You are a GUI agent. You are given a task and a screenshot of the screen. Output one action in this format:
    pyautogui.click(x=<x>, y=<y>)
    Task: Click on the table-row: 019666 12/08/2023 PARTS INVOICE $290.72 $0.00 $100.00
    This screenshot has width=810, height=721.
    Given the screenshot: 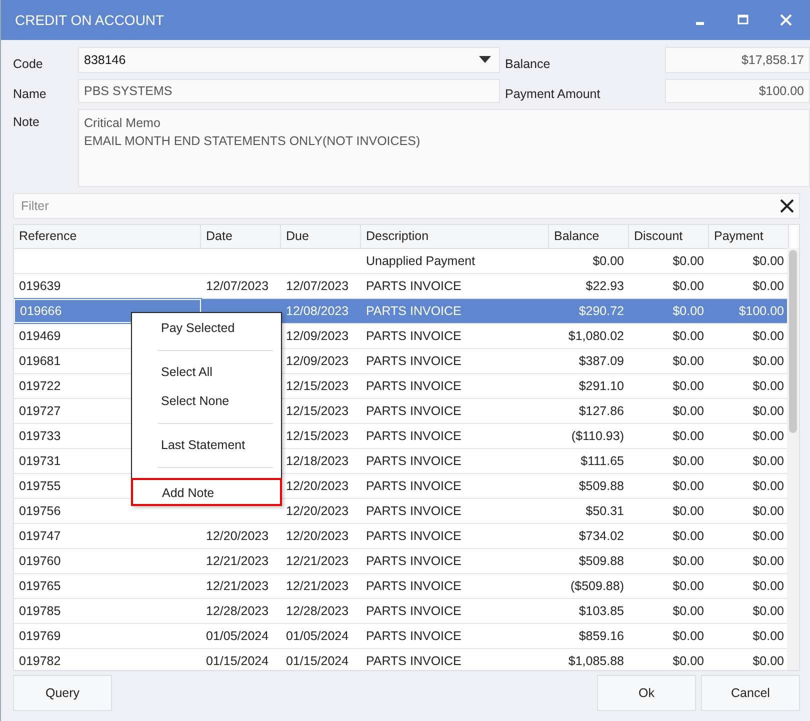 What is the action you would take?
    pyautogui.click(x=401, y=311)
    